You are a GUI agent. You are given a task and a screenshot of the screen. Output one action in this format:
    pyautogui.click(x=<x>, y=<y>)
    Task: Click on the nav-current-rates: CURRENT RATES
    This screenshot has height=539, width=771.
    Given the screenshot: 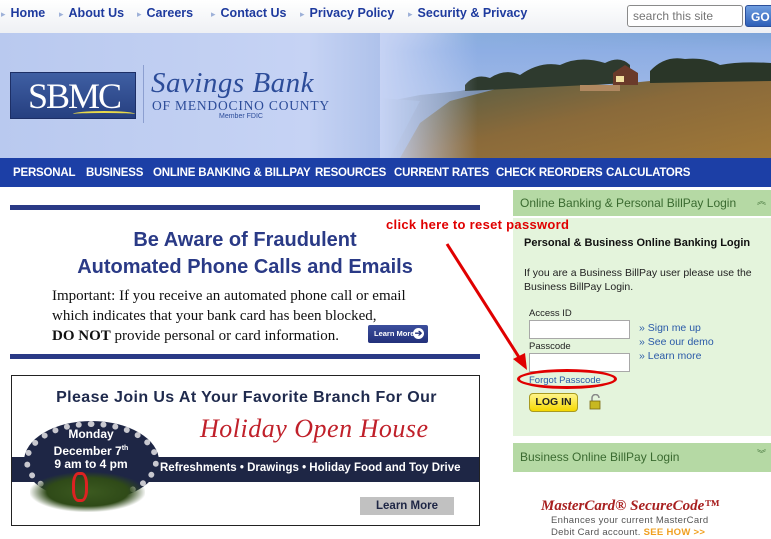 What is the action you would take?
    pyautogui.click(x=441, y=173)
    